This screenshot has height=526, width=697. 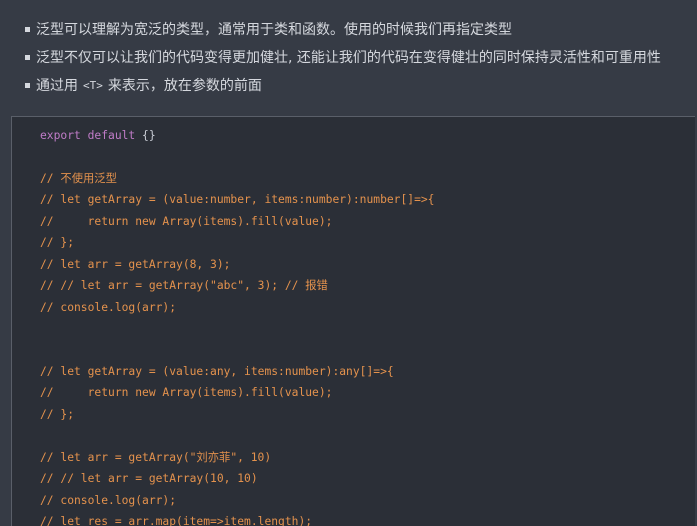 I want to click on code-keyword: export default, so click(x=88, y=135).